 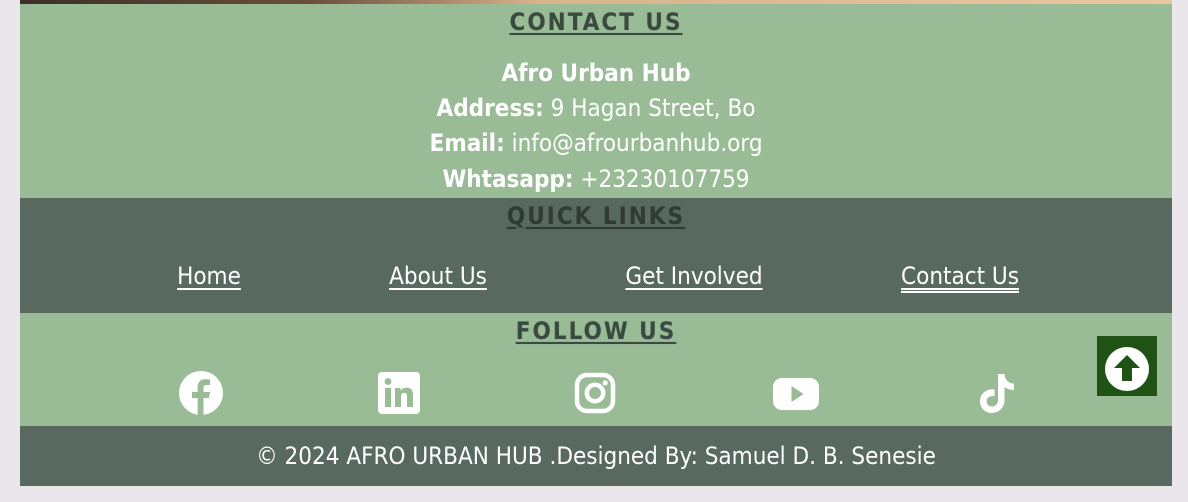 I want to click on follow-us-title: FOLLOW US, so click(x=596, y=331).